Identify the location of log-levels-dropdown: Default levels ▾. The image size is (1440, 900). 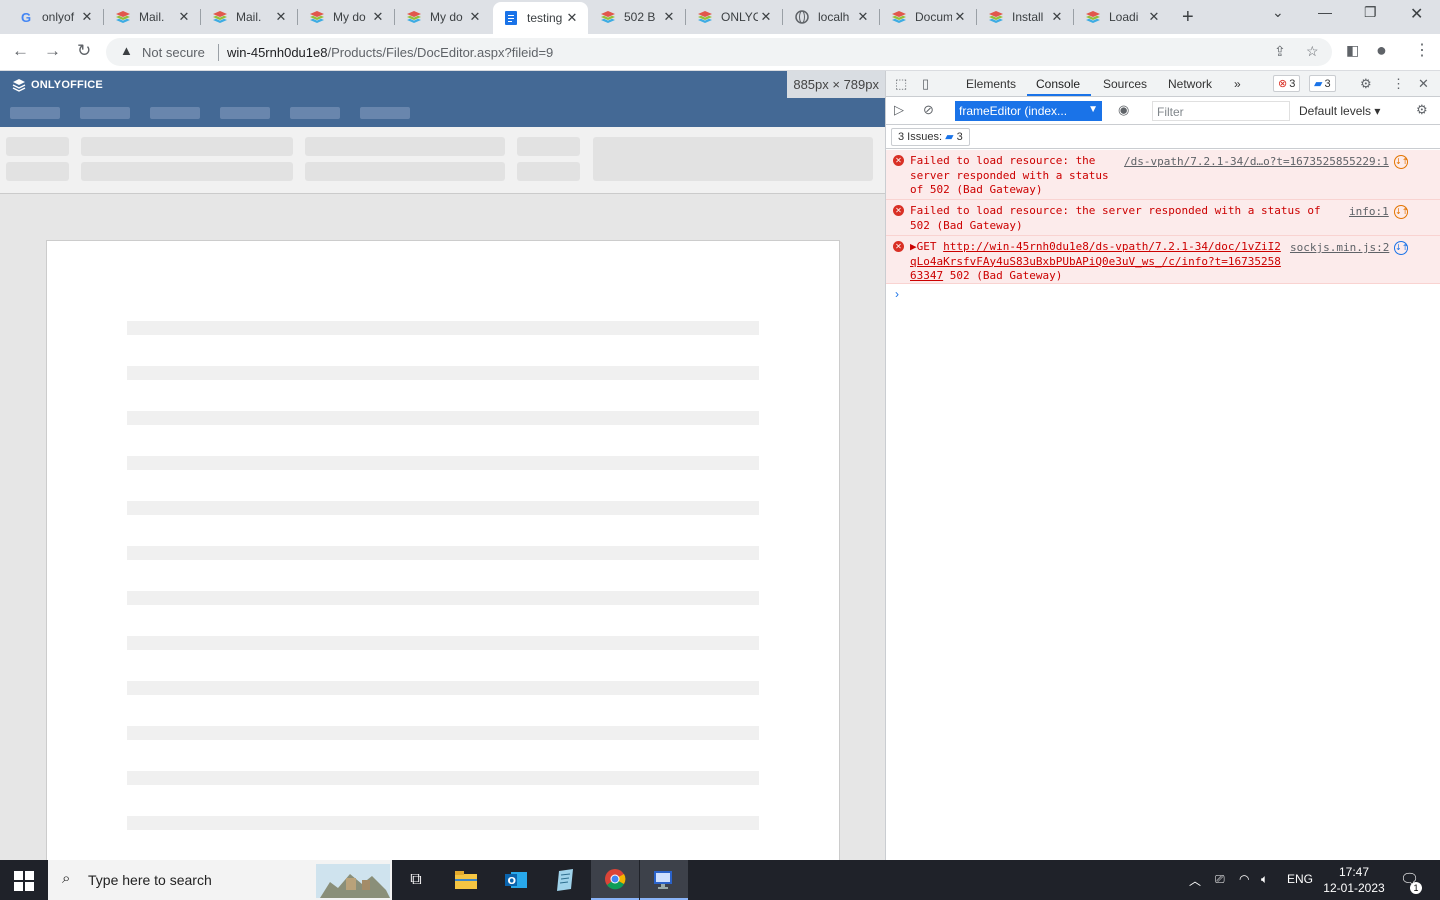
(1339, 111).